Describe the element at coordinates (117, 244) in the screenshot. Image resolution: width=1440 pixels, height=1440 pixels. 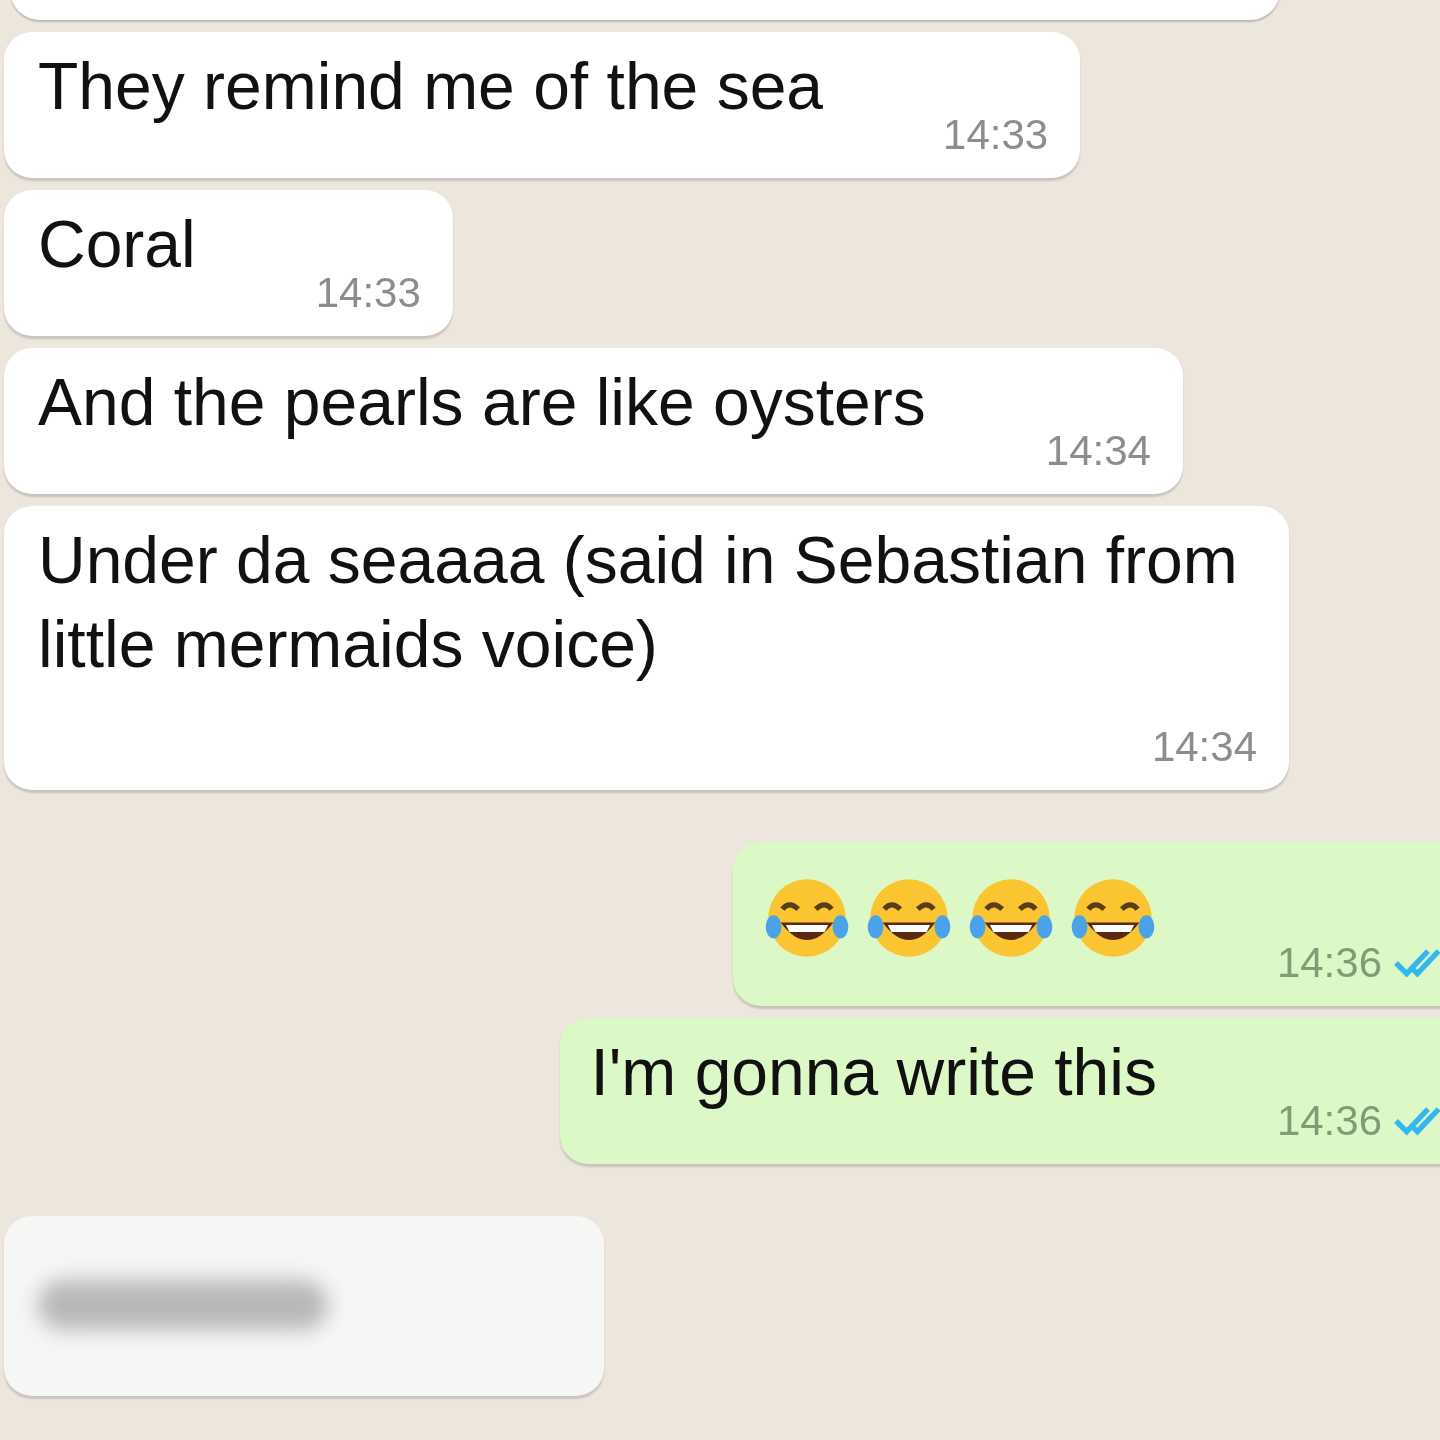
I see `message-text: Coral` at that location.